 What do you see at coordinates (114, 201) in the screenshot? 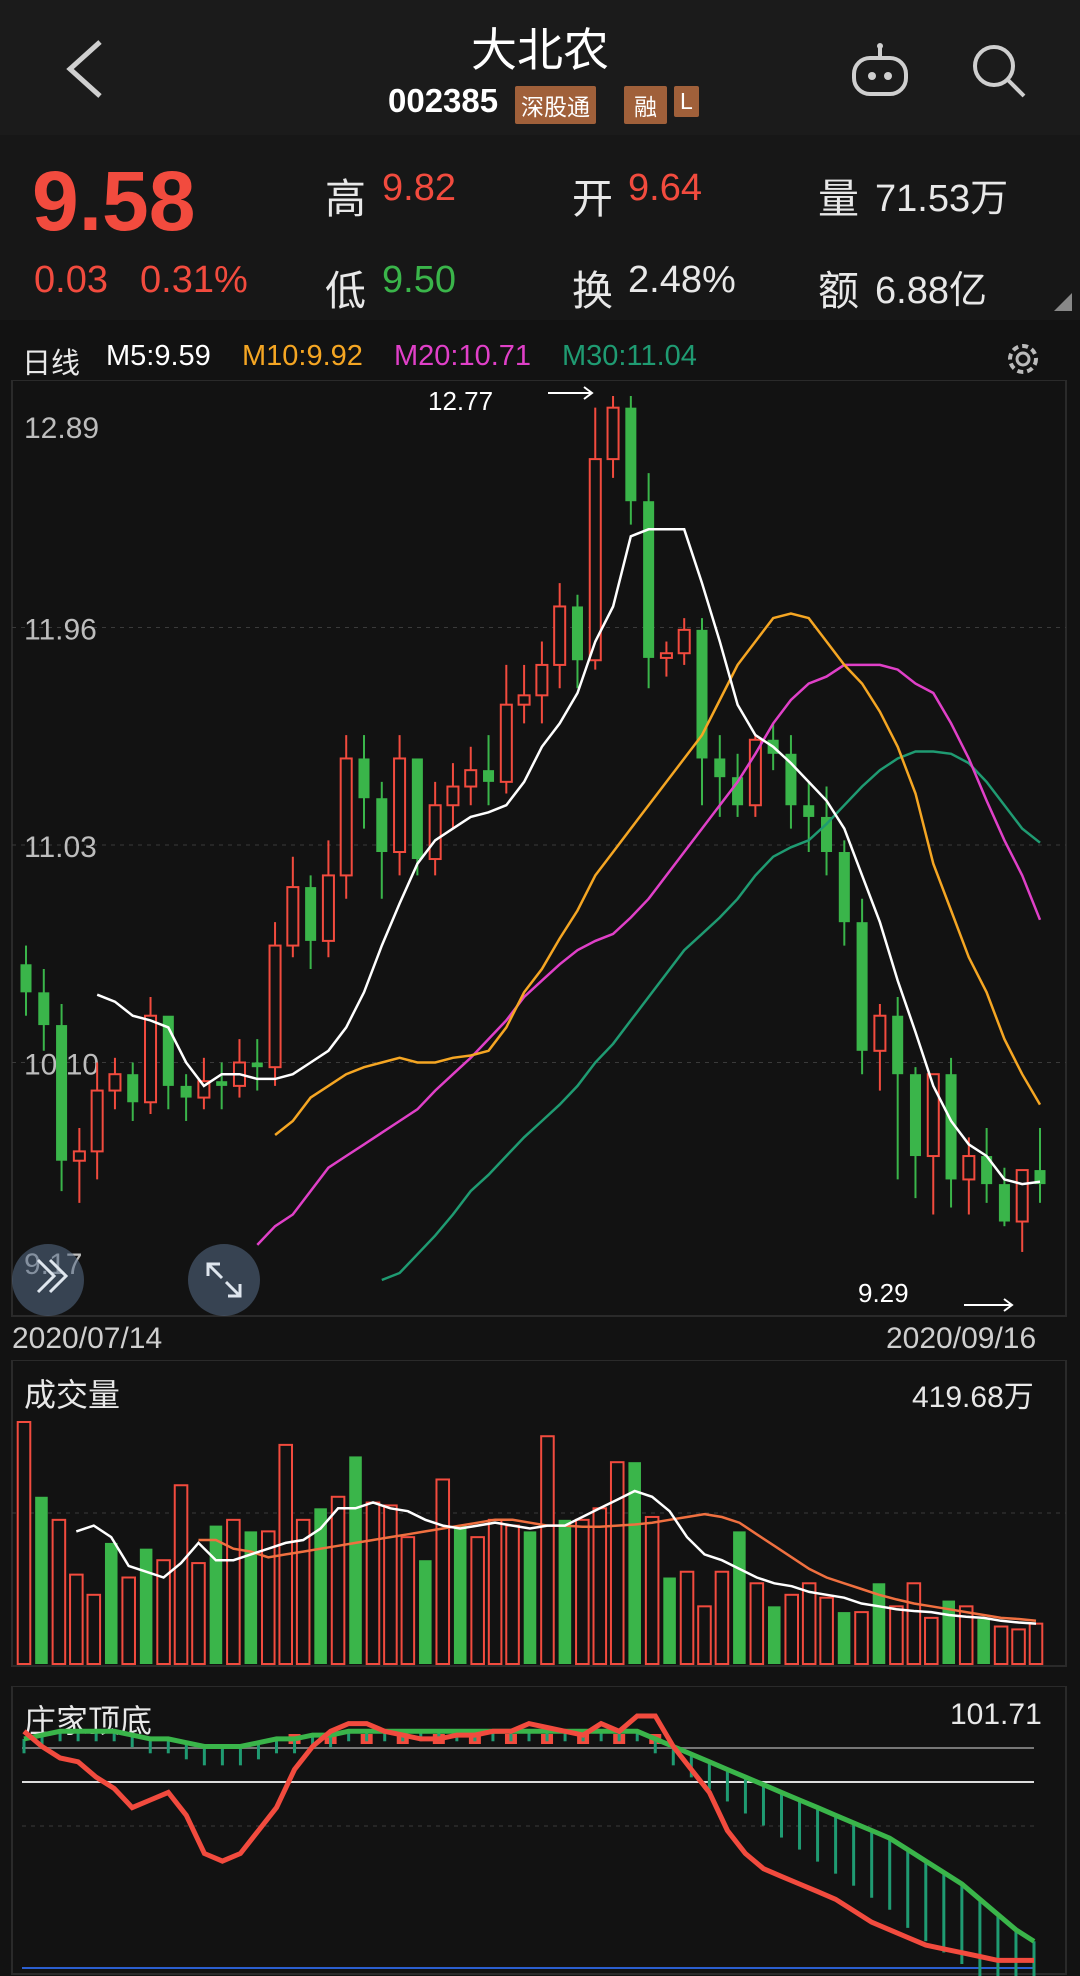
I see `last-price: 9.58` at bounding box center [114, 201].